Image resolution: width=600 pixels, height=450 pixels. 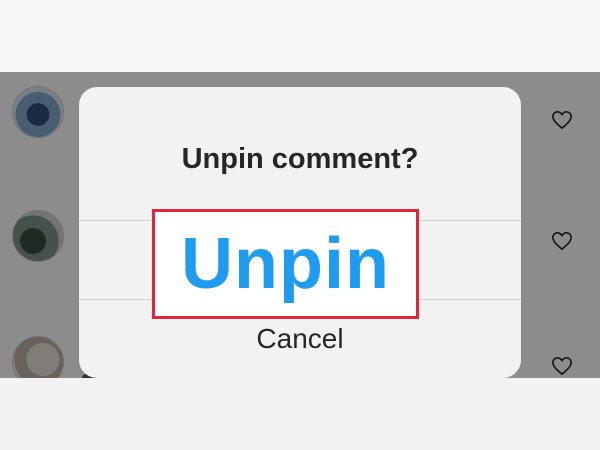 What do you see at coordinates (300, 159) in the screenshot?
I see `dialog-title: Unpin comment?` at bounding box center [300, 159].